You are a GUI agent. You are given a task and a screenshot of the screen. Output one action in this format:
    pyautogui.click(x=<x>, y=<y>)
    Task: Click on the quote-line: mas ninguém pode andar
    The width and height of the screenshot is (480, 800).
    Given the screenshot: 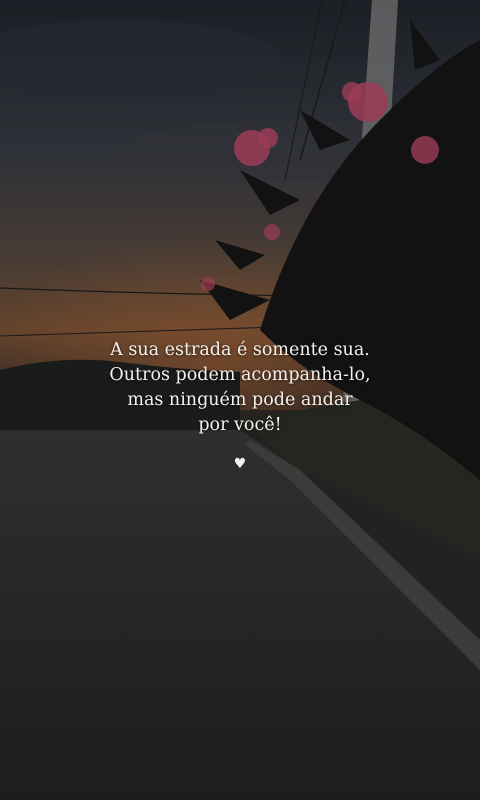 What is the action you would take?
    pyautogui.click(x=240, y=400)
    